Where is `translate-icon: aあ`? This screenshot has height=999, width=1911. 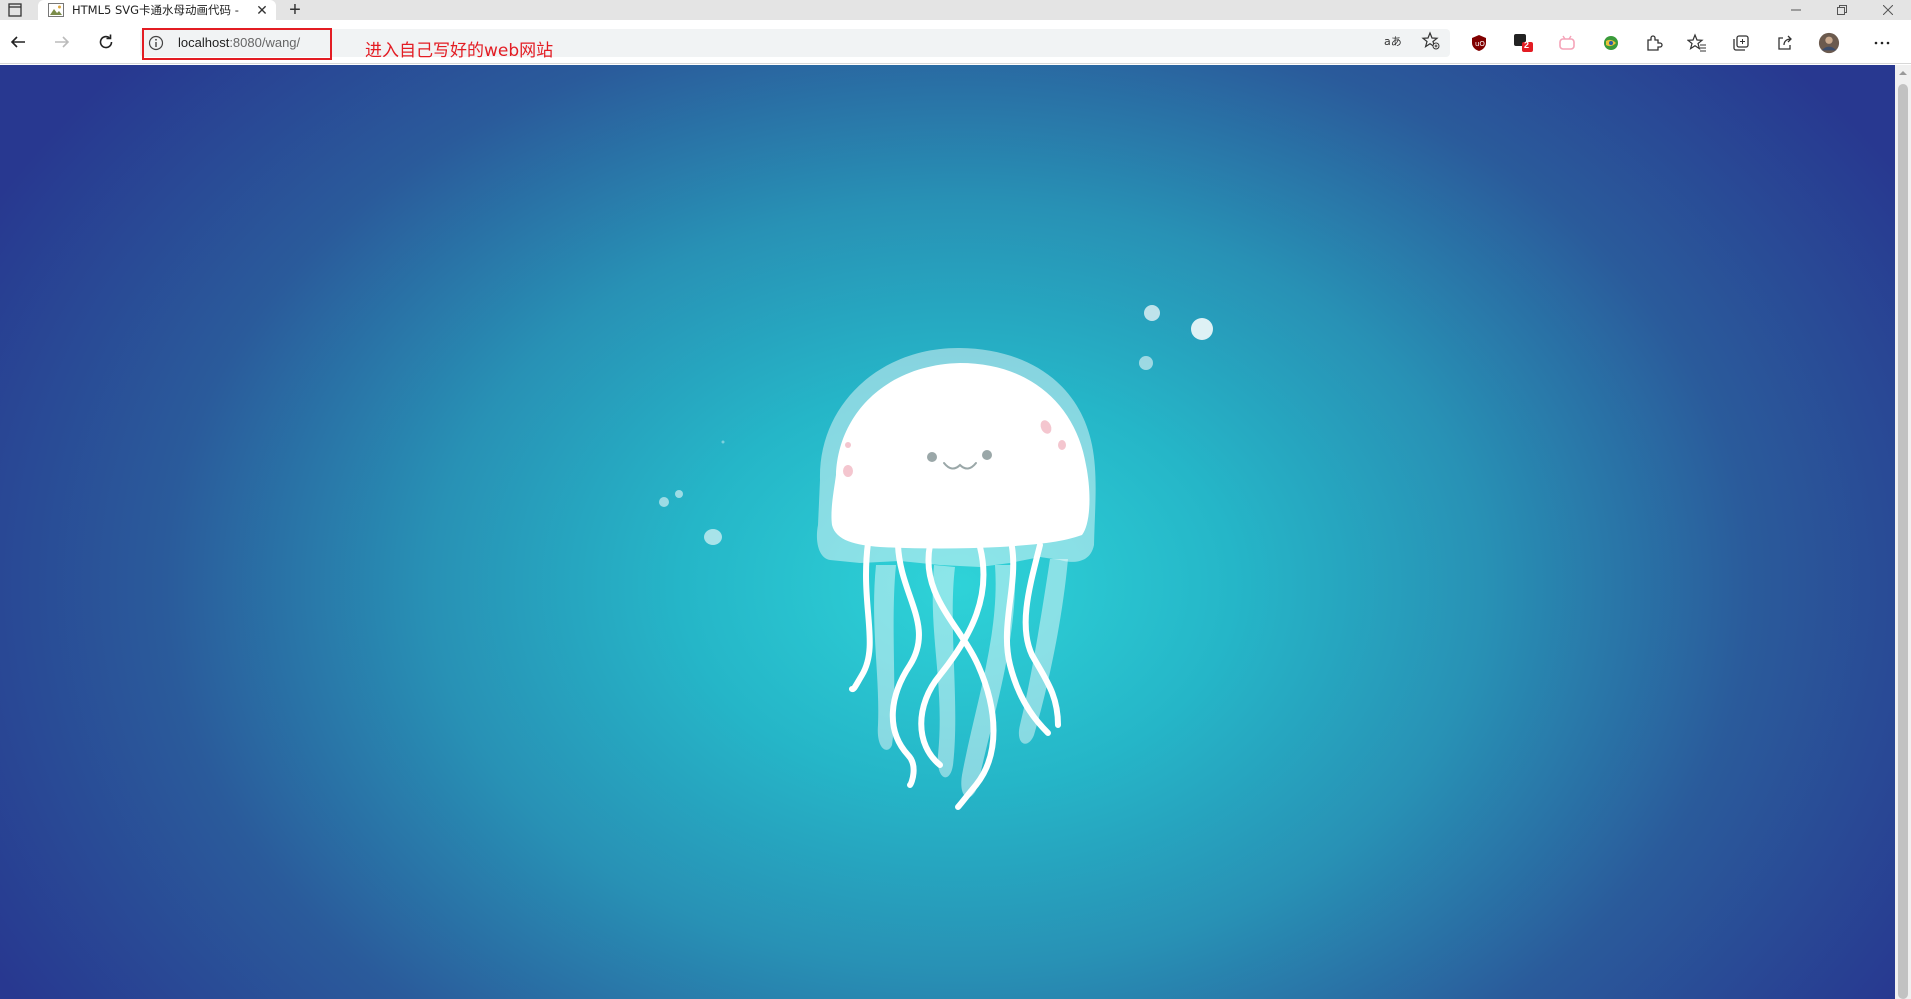
translate-icon: aあ is located at coordinates (1393, 41).